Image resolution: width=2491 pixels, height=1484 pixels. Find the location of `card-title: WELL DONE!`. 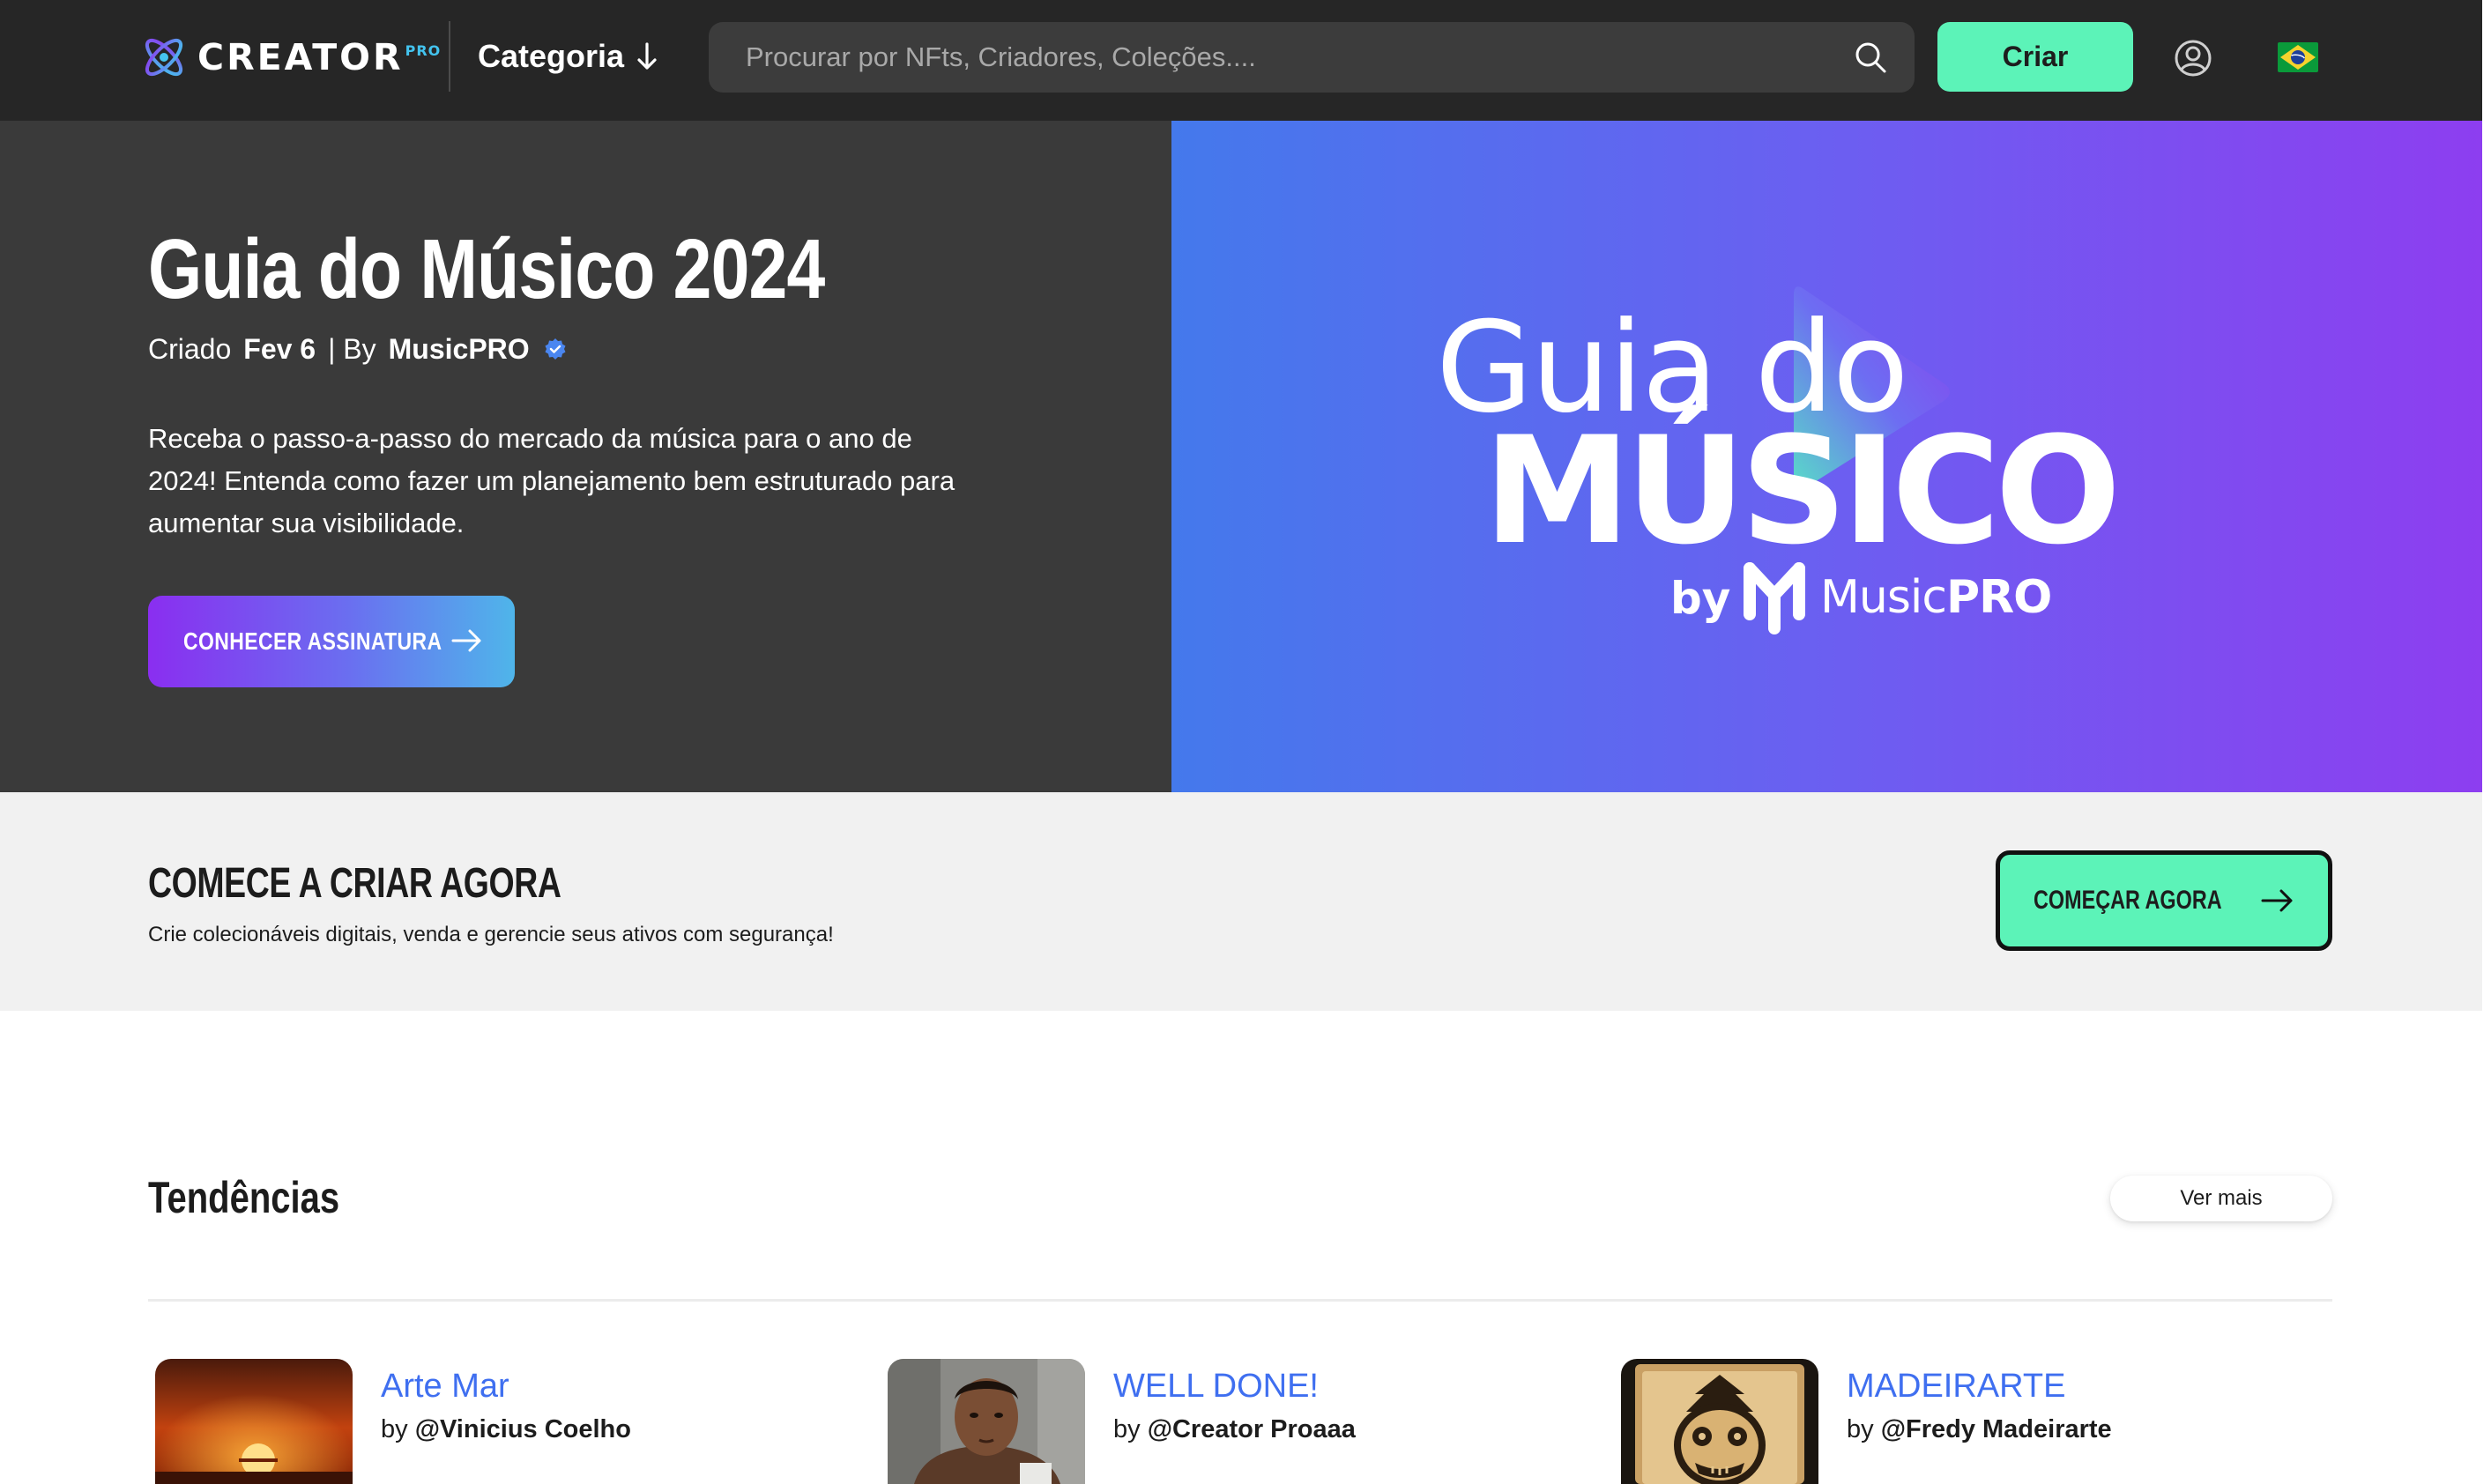

card-title: WELL DONE! is located at coordinates (1216, 1387).